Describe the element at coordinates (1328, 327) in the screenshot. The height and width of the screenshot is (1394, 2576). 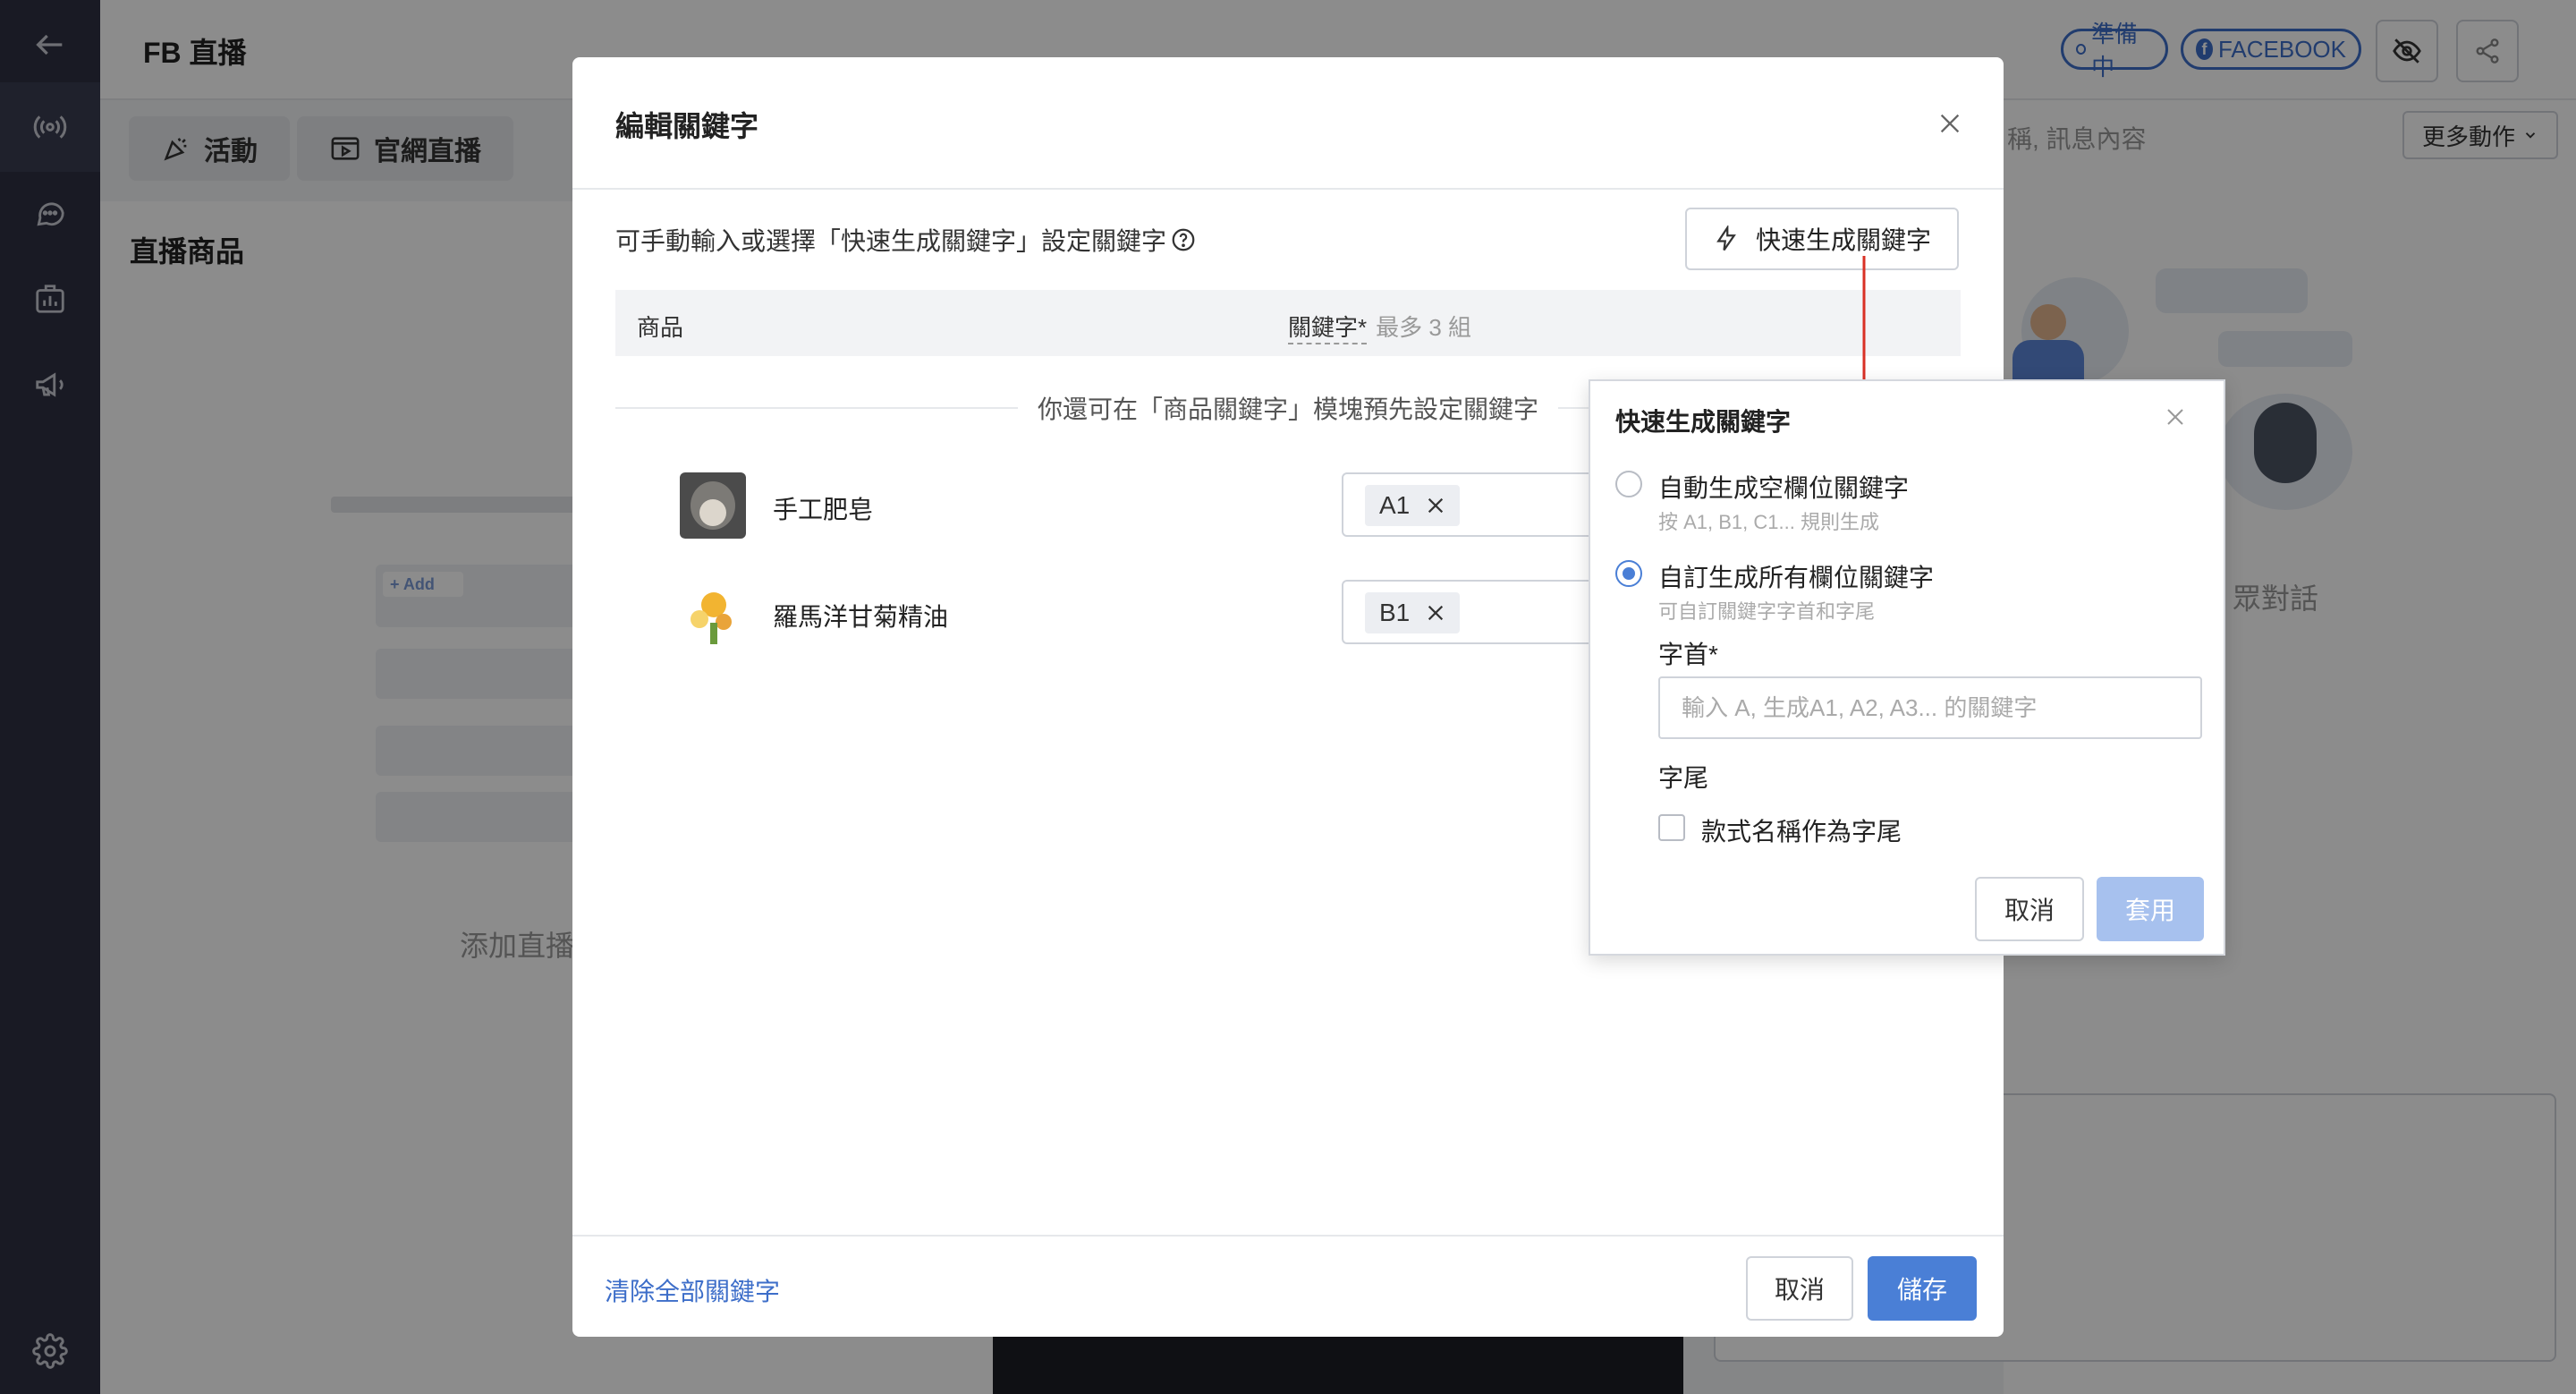
I see `column-header-keyword-label: 關鍵字*` at that location.